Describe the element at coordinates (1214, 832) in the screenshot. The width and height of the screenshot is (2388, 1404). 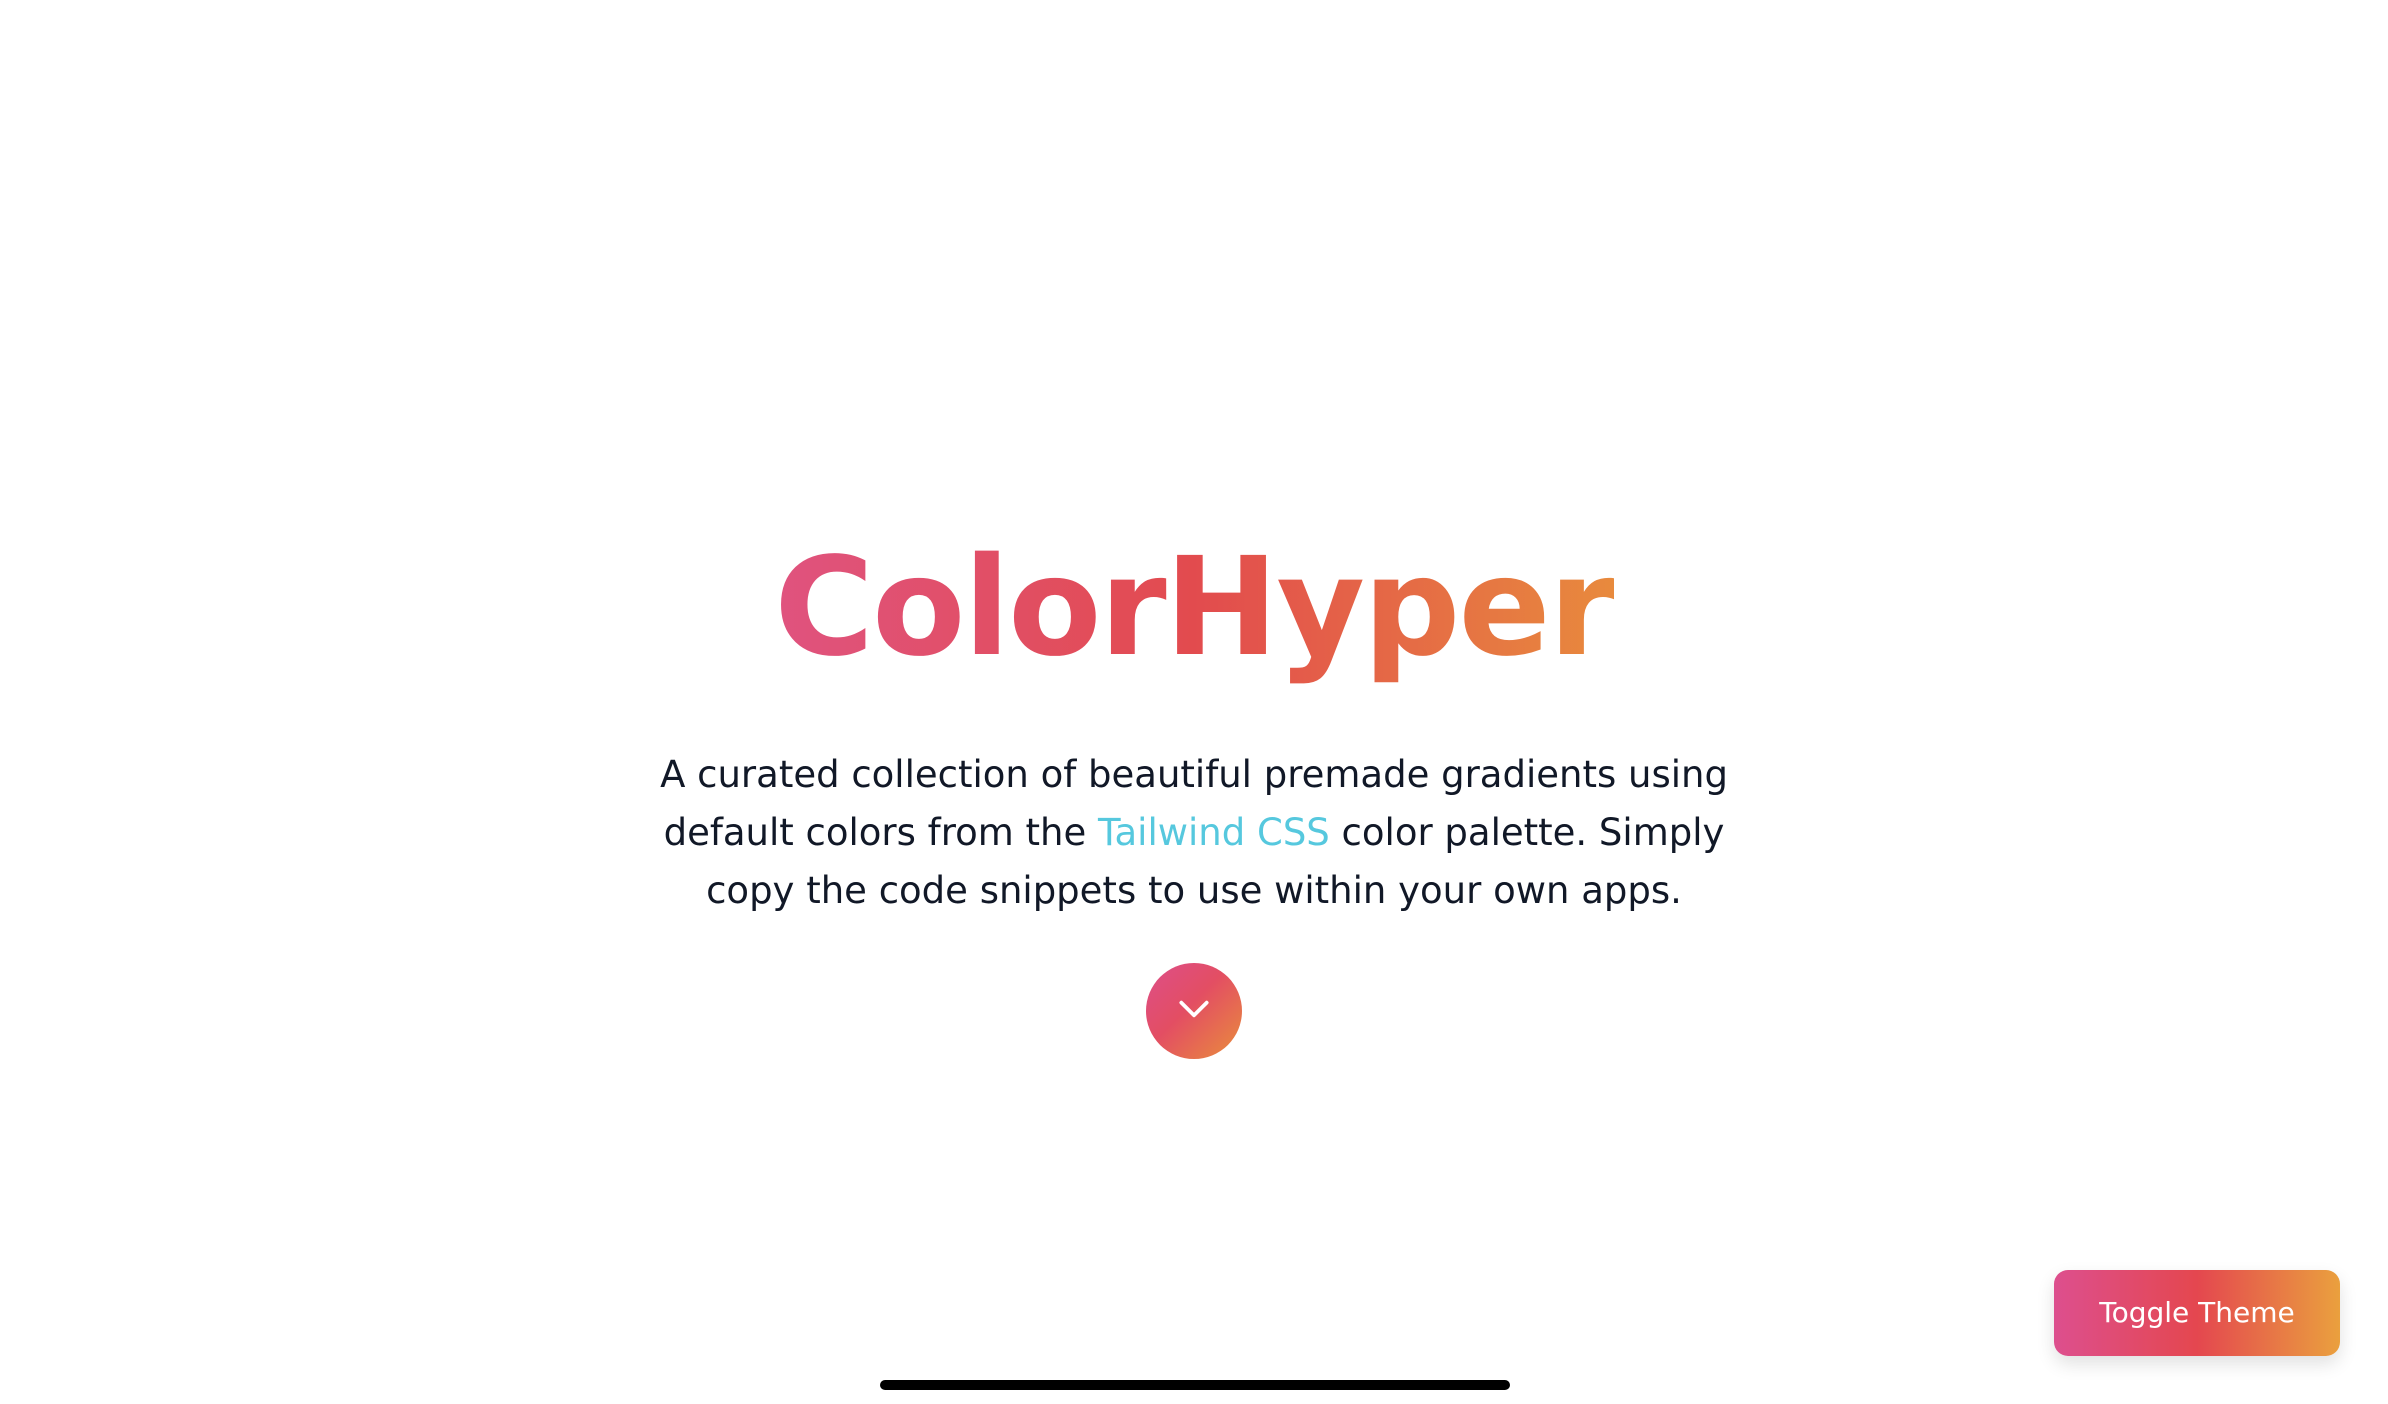
I see `tailwind-css-link: Tailwind CSS` at that location.